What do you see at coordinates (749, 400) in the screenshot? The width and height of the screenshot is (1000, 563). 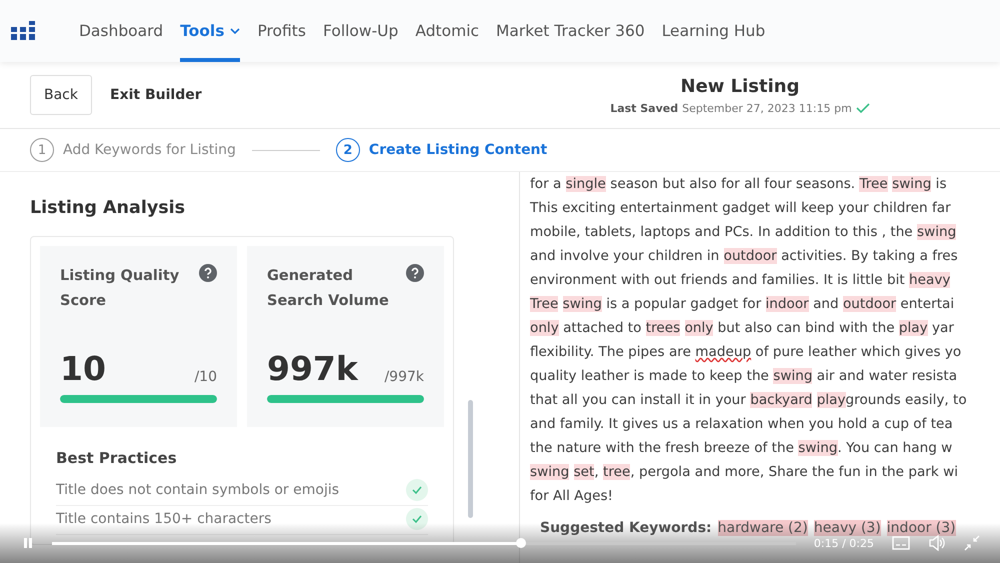 I see `text-line: that all you can install it in your backyard playgrounds easily, to` at bounding box center [749, 400].